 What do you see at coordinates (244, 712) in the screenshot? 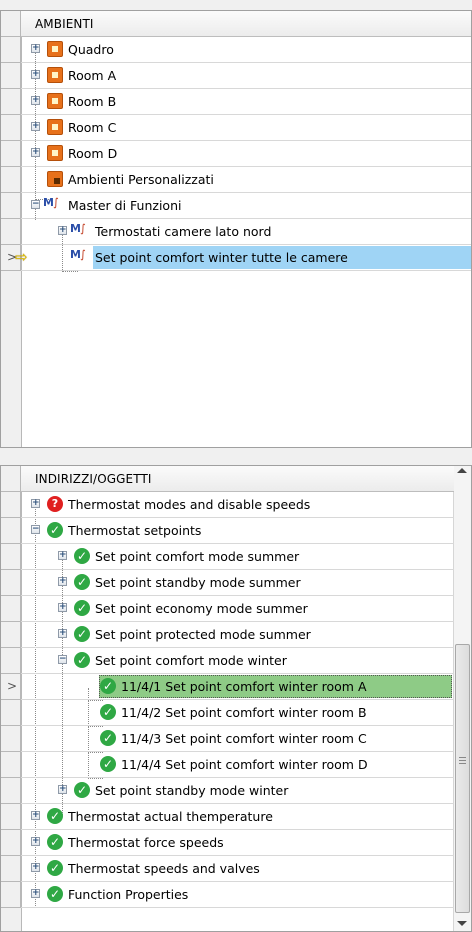
I see `tree-item-label: 11/4/2 Set point comfort winter room B` at bounding box center [244, 712].